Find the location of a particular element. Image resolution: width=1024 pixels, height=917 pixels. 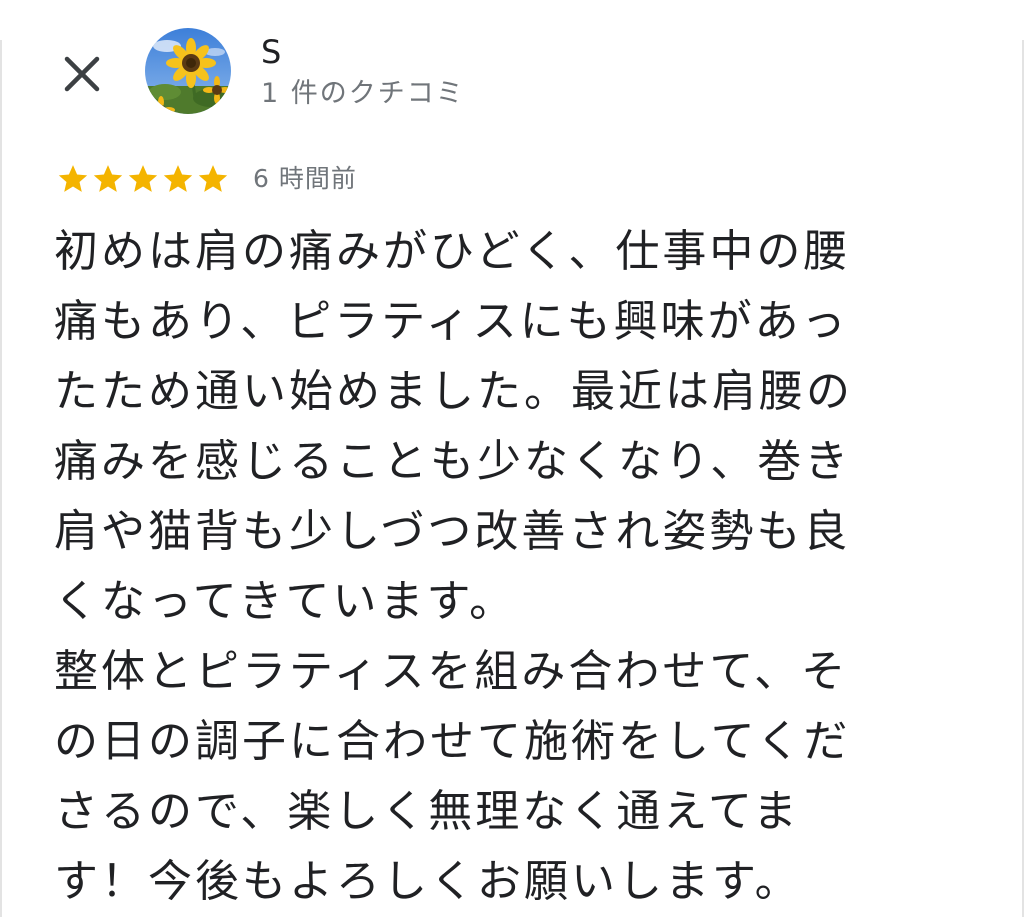

reviewer-name: S is located at coordinates (271, 52).